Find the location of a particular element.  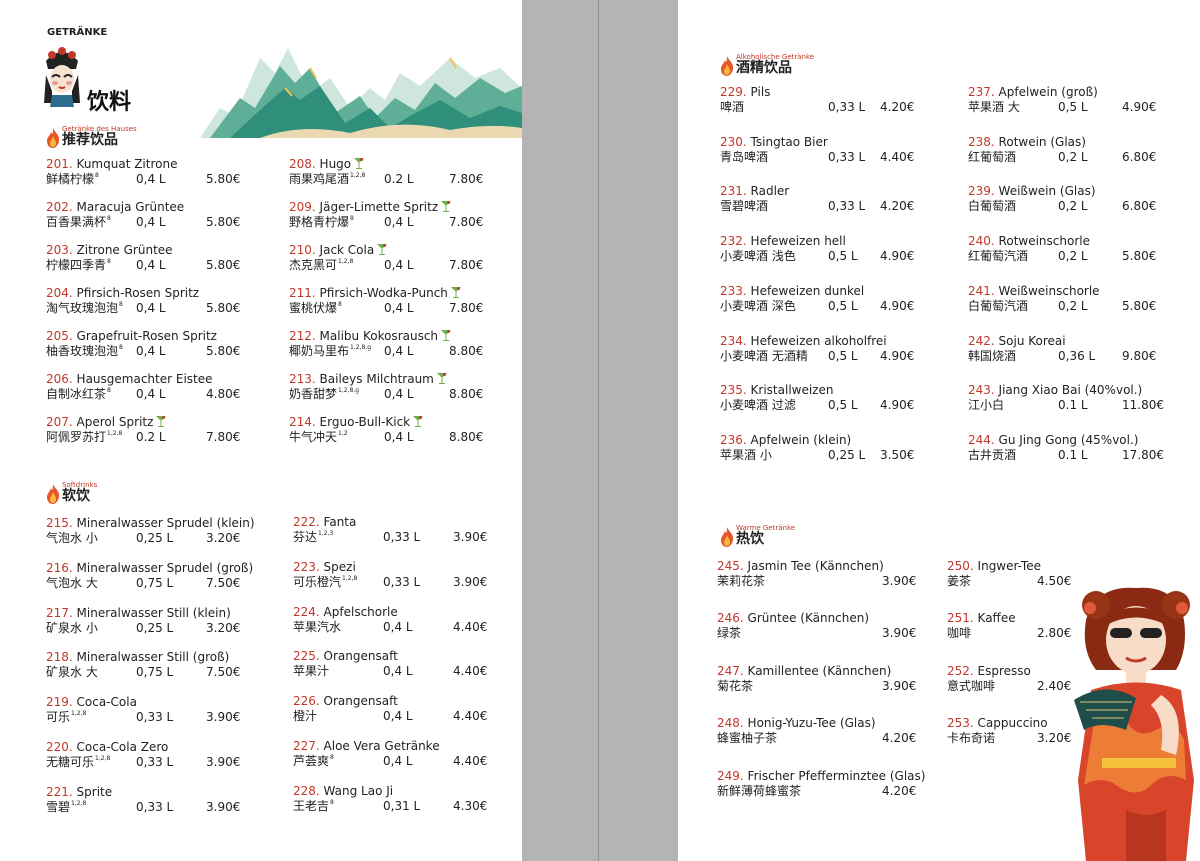

item-title: 251. Kaffee is located at coordinates (981, 618).